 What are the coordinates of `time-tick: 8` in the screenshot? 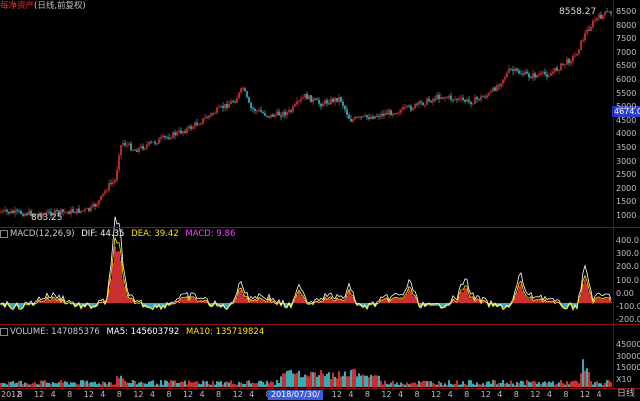 It's located at (566, 394).